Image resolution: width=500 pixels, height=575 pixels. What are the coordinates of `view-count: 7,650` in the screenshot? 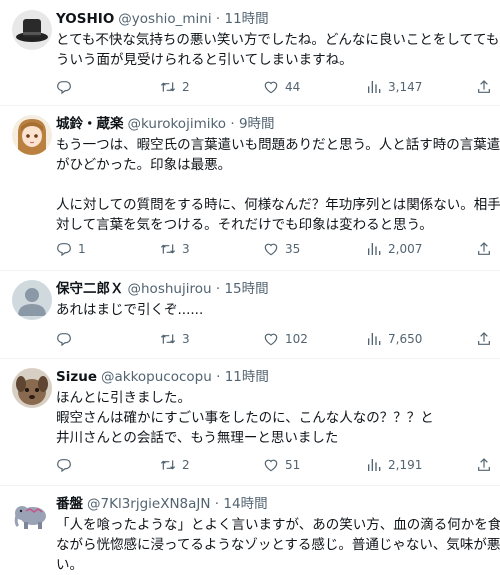 It's located at (405, 339).